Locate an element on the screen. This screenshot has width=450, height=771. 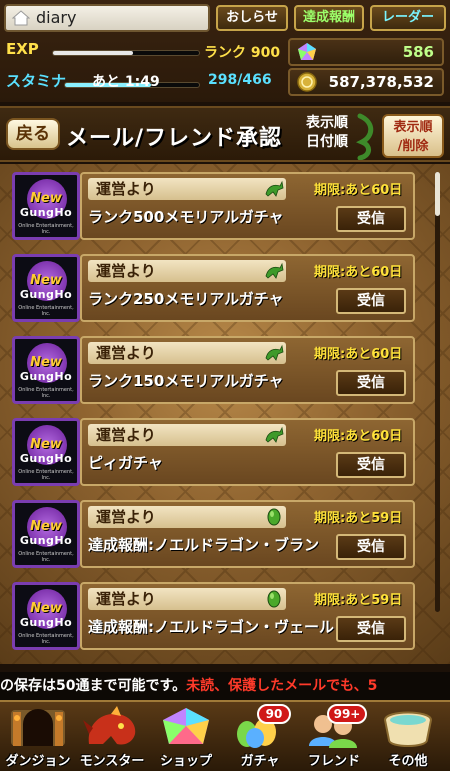
exp-row: EXP ランク 900 is located at coordinates (143, 52).